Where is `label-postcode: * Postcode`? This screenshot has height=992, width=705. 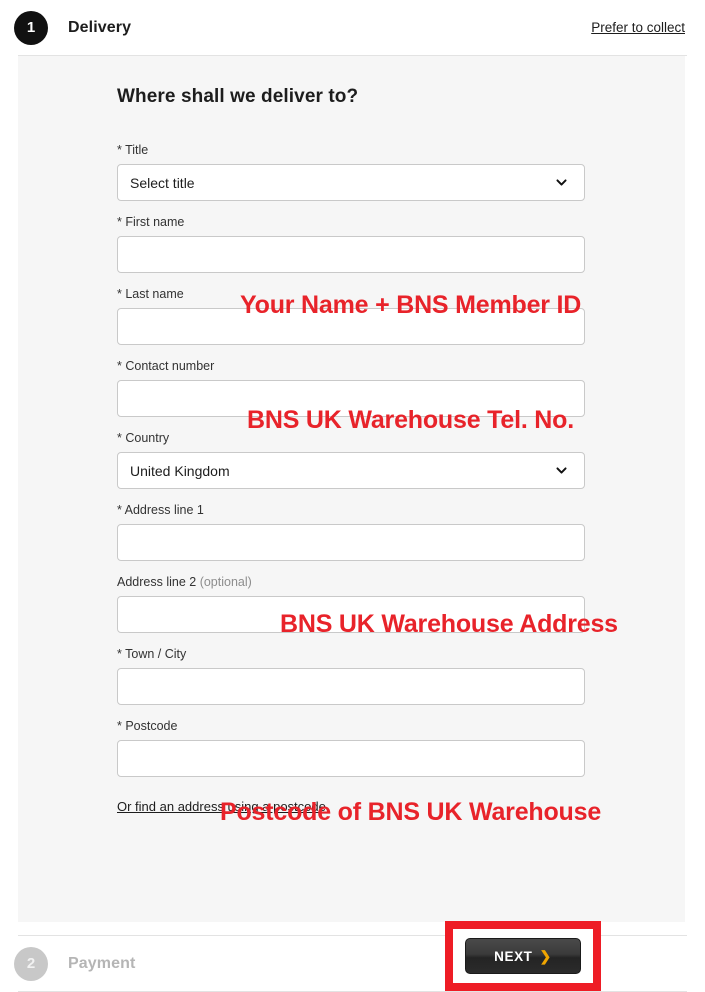 label-postcode: * Postcode is located at coordinates (147, 726).